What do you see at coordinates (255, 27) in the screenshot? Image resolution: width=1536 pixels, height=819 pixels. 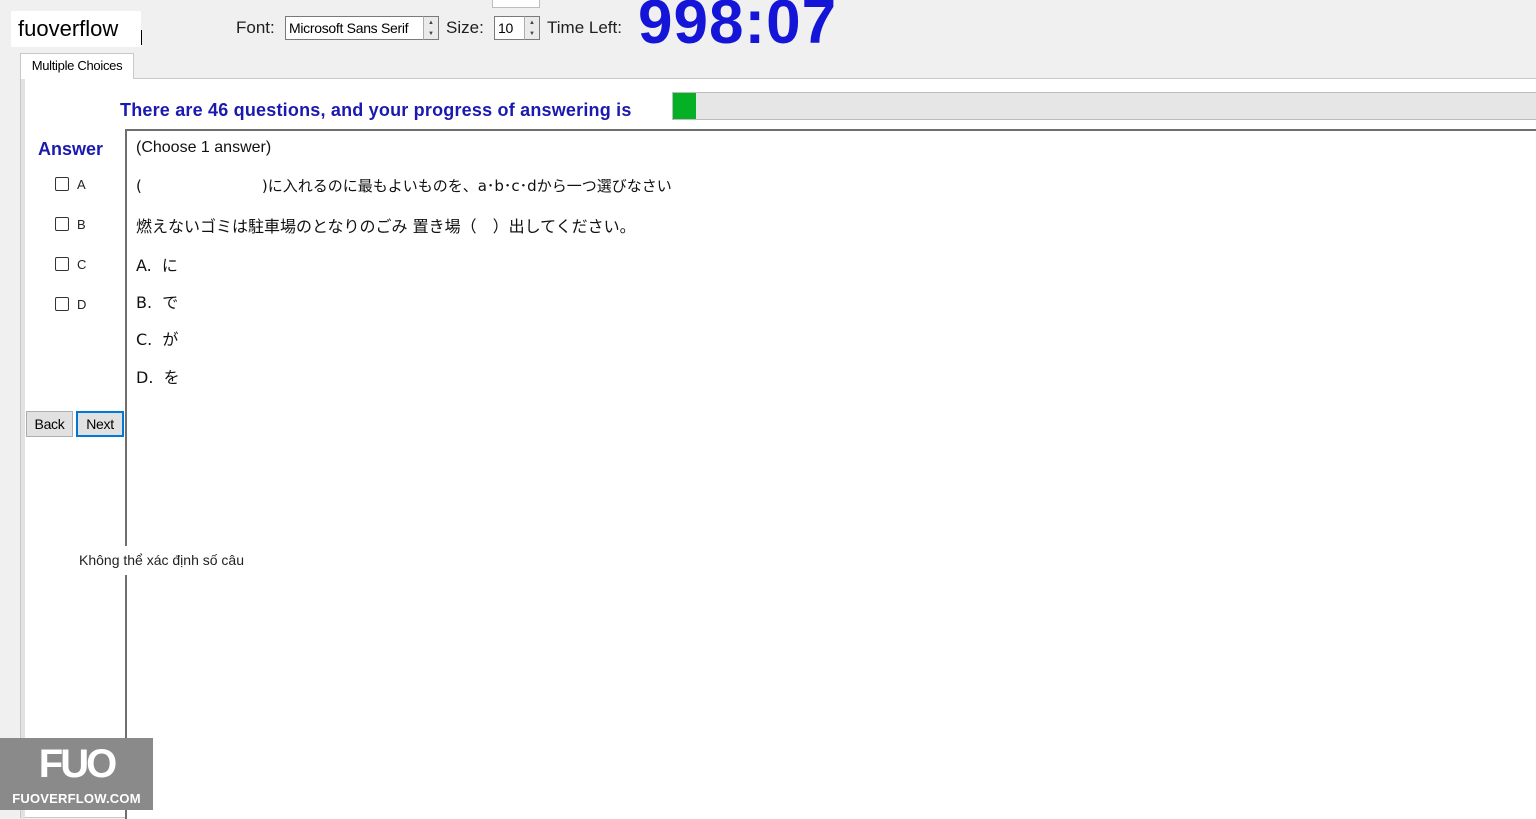 I see `font-label: Font:` at bounding box center [255, 27].